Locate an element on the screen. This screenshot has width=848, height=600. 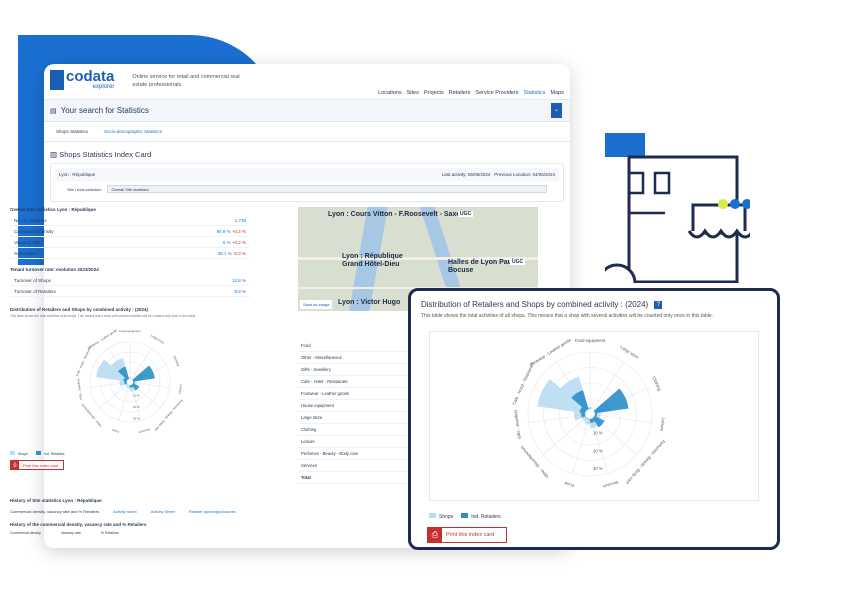
stat-label: Vacancy rate is located at coordinates (27, 242).